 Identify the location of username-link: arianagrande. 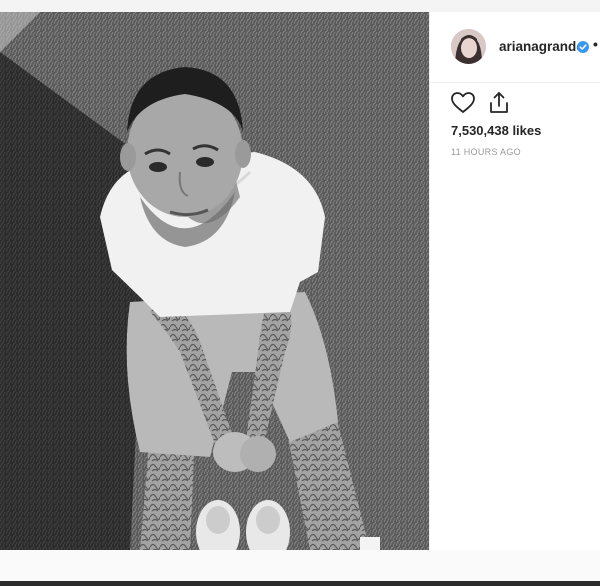
(541, 46).